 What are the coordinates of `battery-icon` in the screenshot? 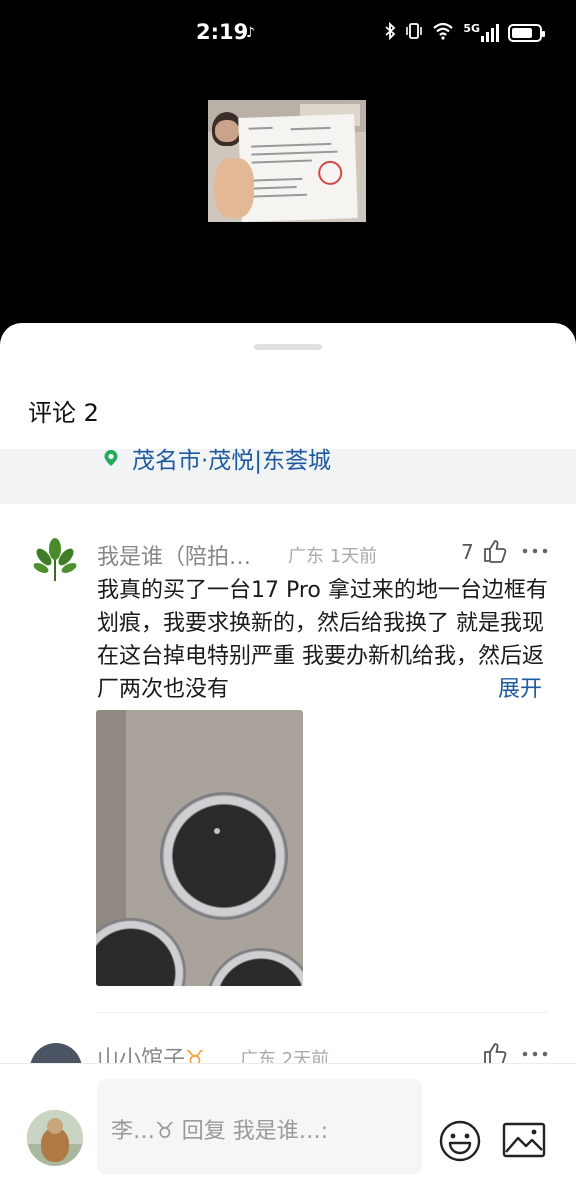 It's located at (526, 33).